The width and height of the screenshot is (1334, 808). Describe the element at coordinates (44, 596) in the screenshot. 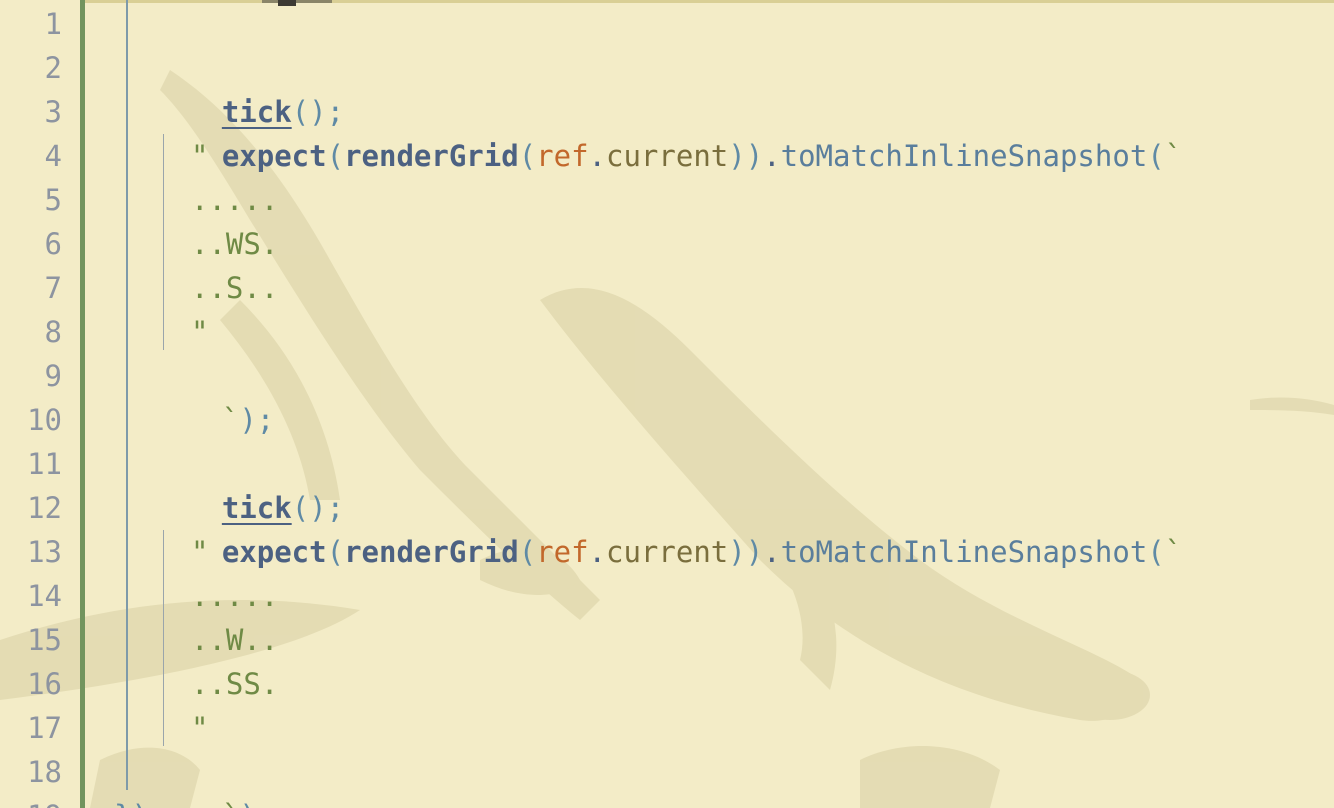

I see `line-number: 14` at that location.